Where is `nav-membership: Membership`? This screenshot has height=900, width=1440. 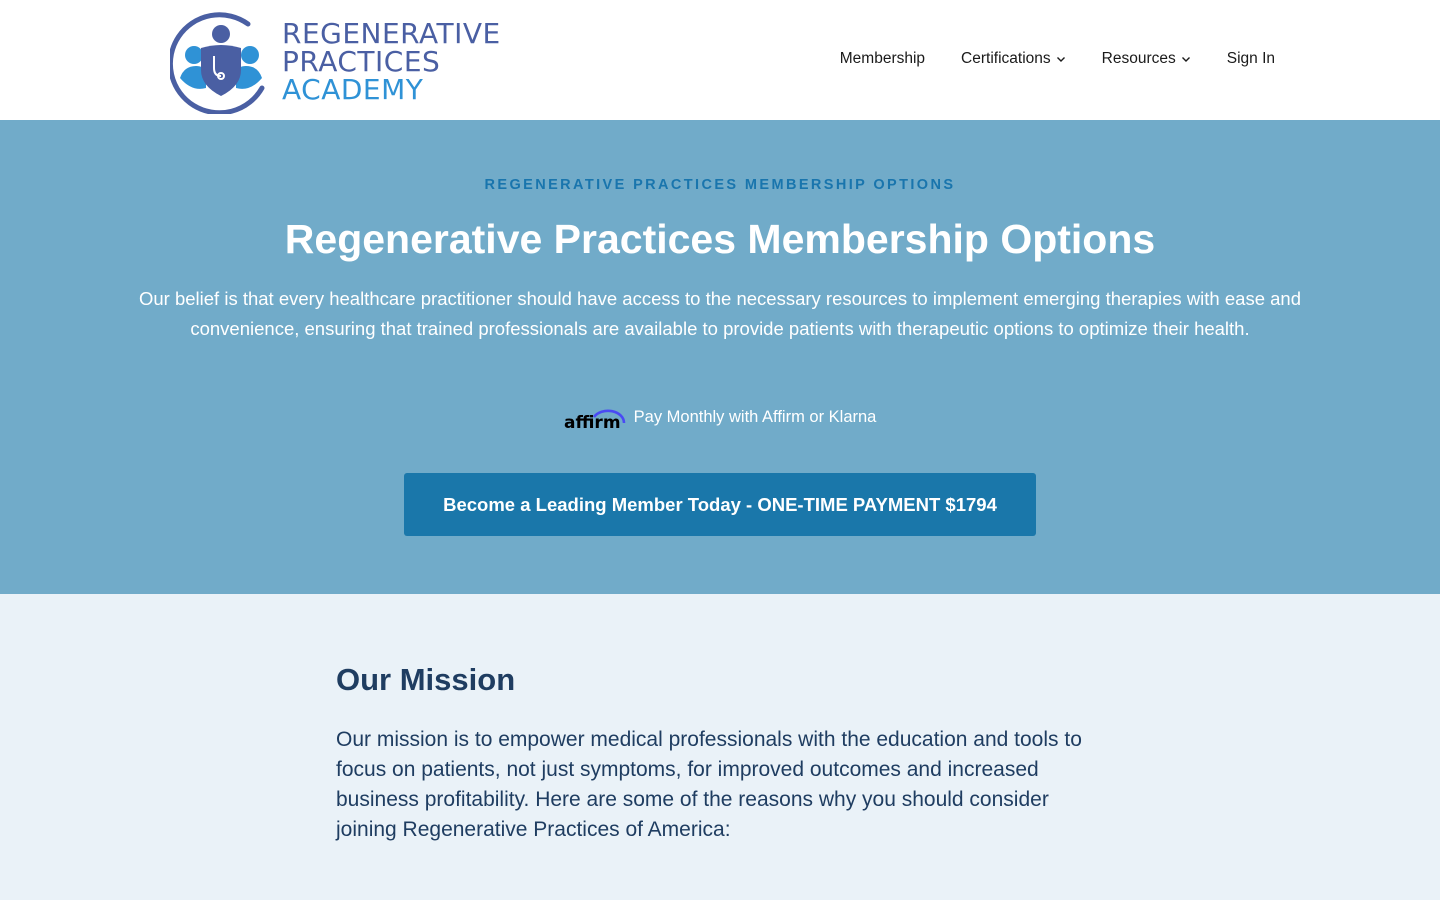
nav-membership: Membership is located at coordinates (882, 59).